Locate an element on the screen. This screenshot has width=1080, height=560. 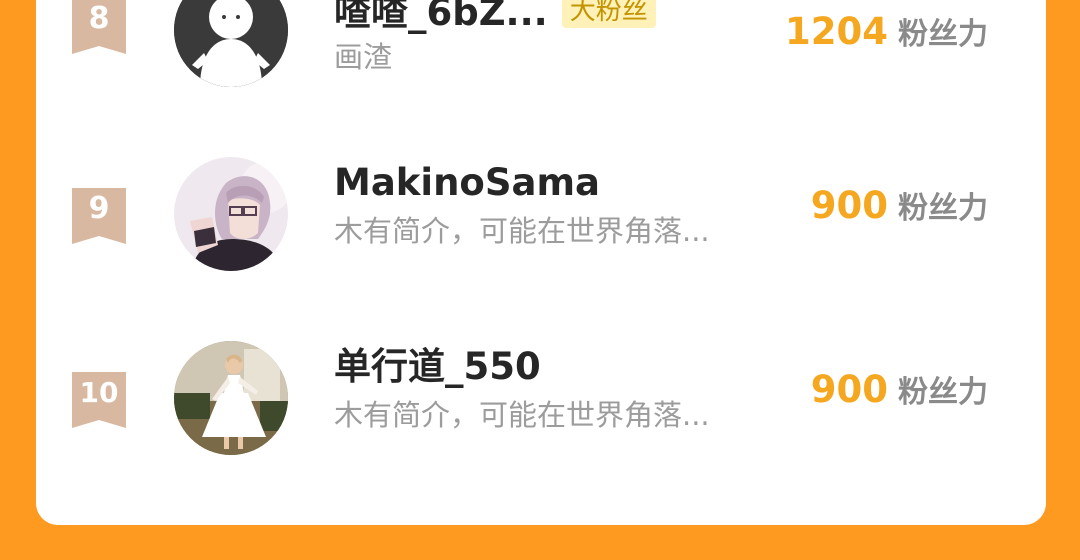
girl-white-dress-avatar is located at coordinates (231, 398).